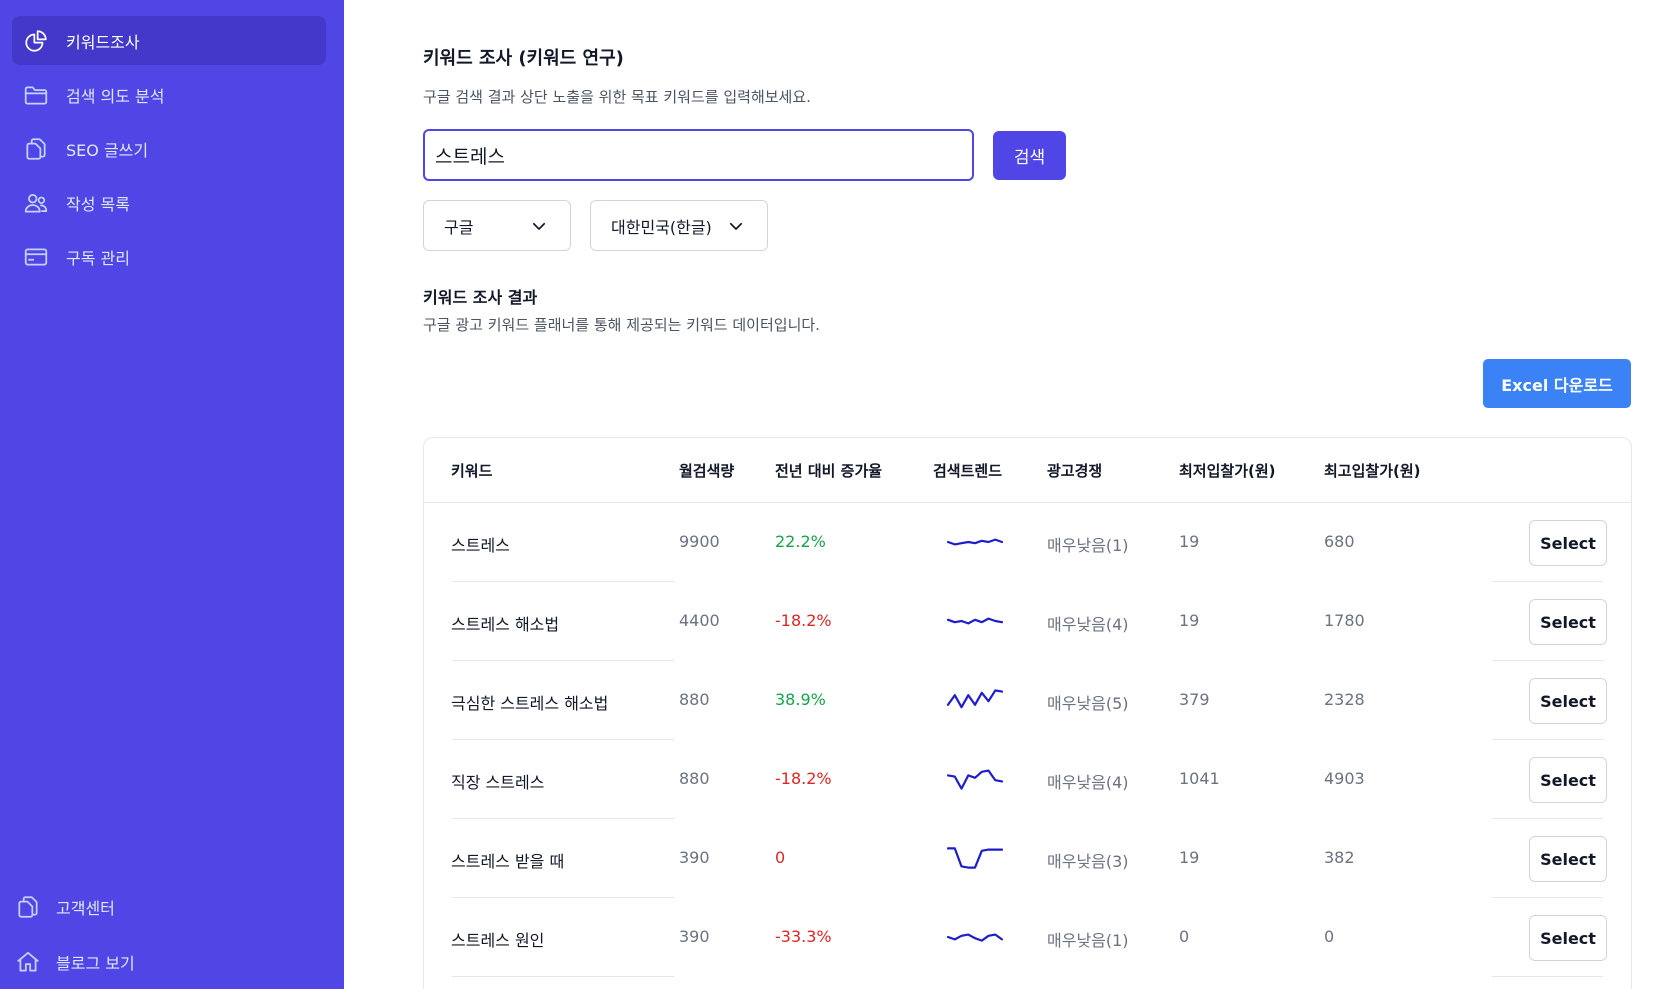 Image resolution: width=1680 pixels, height=989 pixels. Describe the element at coordinates (523, 58) in the screenshot. I see `page-title: 키워드 조사 (키워드 연구)` at that location.